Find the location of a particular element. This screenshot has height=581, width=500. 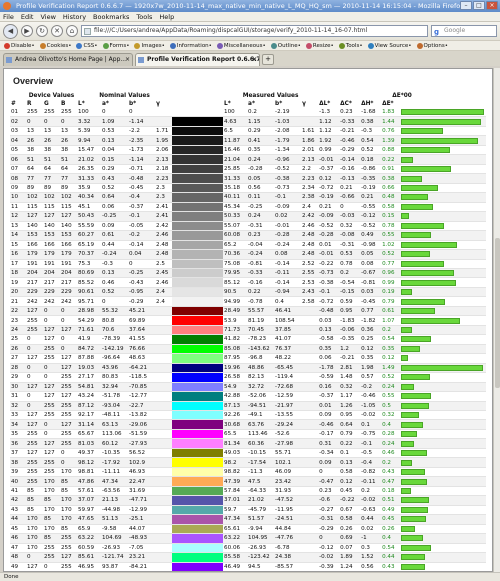

device-r: 170 is located at coordinates (34, 548).